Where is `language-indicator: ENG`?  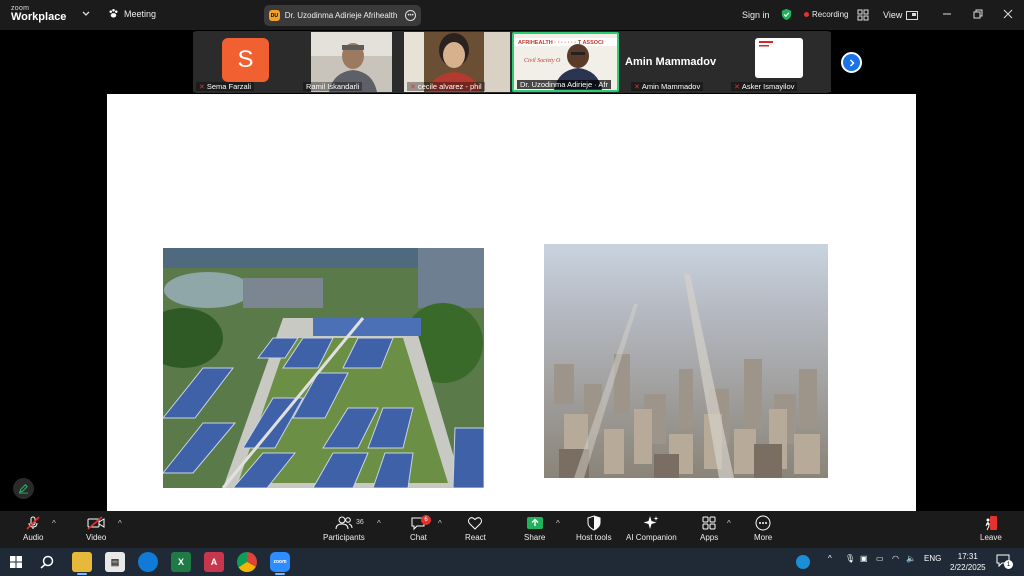 language-indicator: ENG is located at coordinates (932, 558).